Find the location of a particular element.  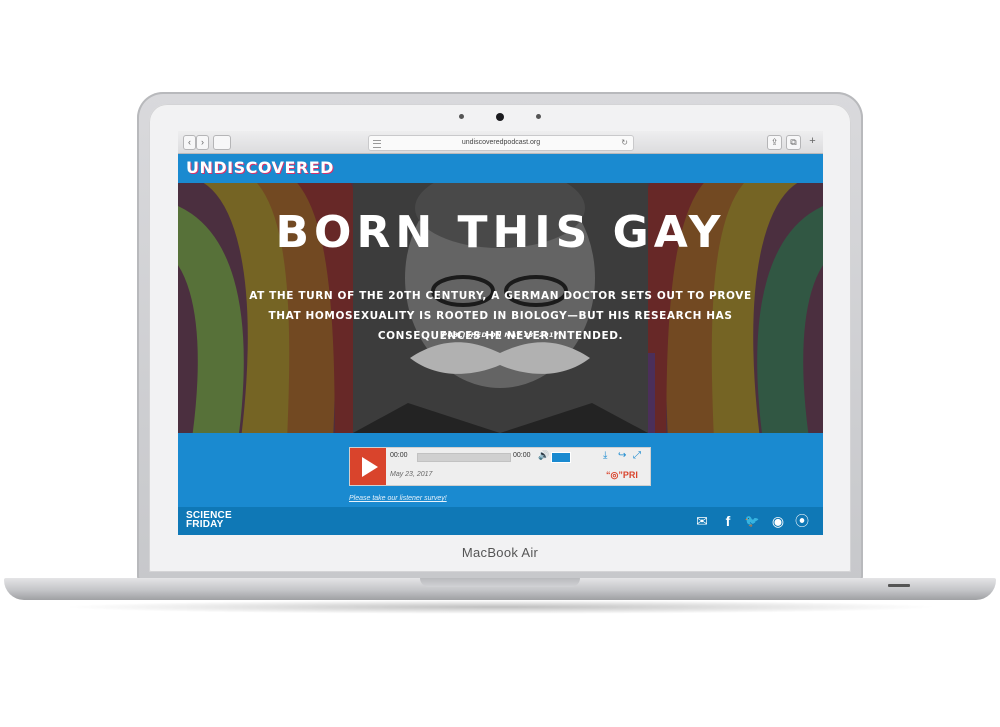

sidebar-button is located at coordinates (222, 142).